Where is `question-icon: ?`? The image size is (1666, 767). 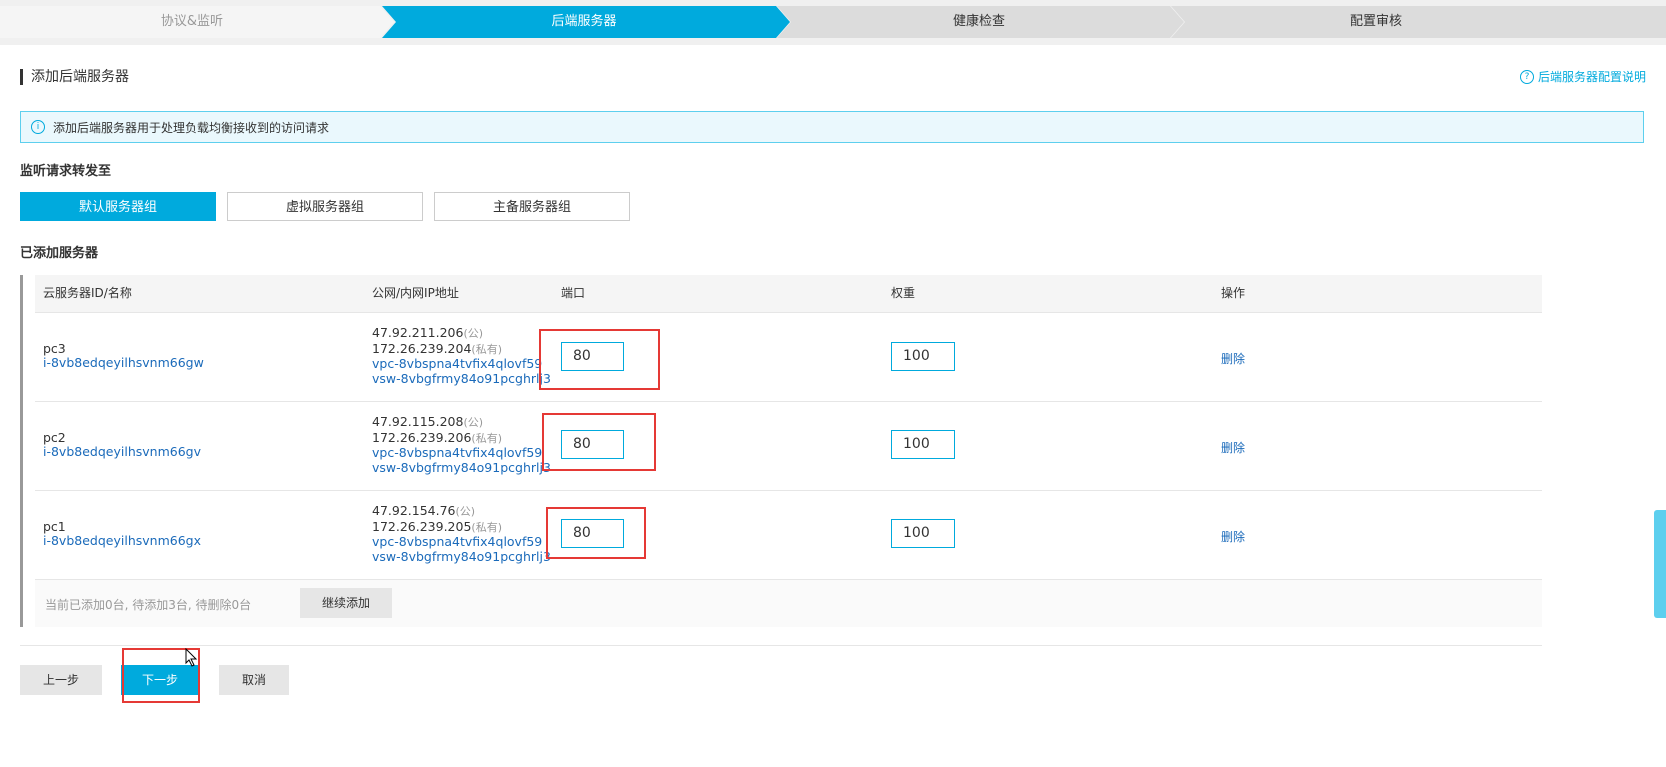 question-icon: ? is located at coordinates (1526, 76).